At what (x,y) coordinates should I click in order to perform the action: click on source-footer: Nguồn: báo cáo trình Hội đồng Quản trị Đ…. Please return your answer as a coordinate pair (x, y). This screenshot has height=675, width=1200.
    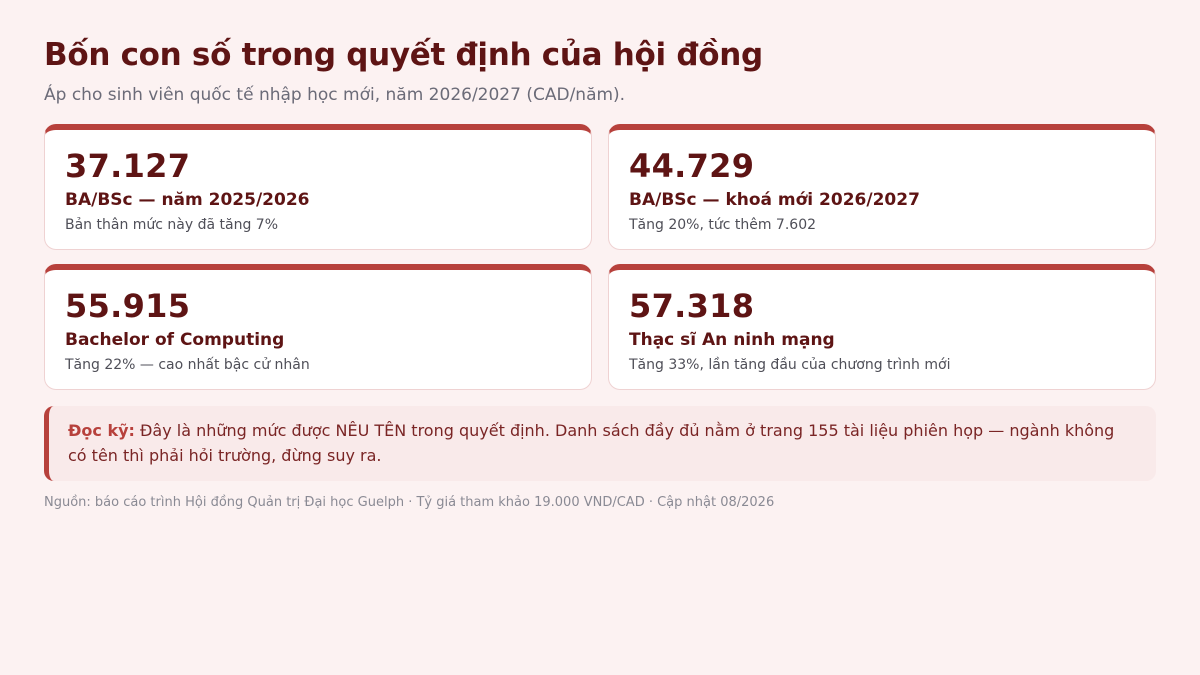
    Looking at the image, I should click on (409, 502).